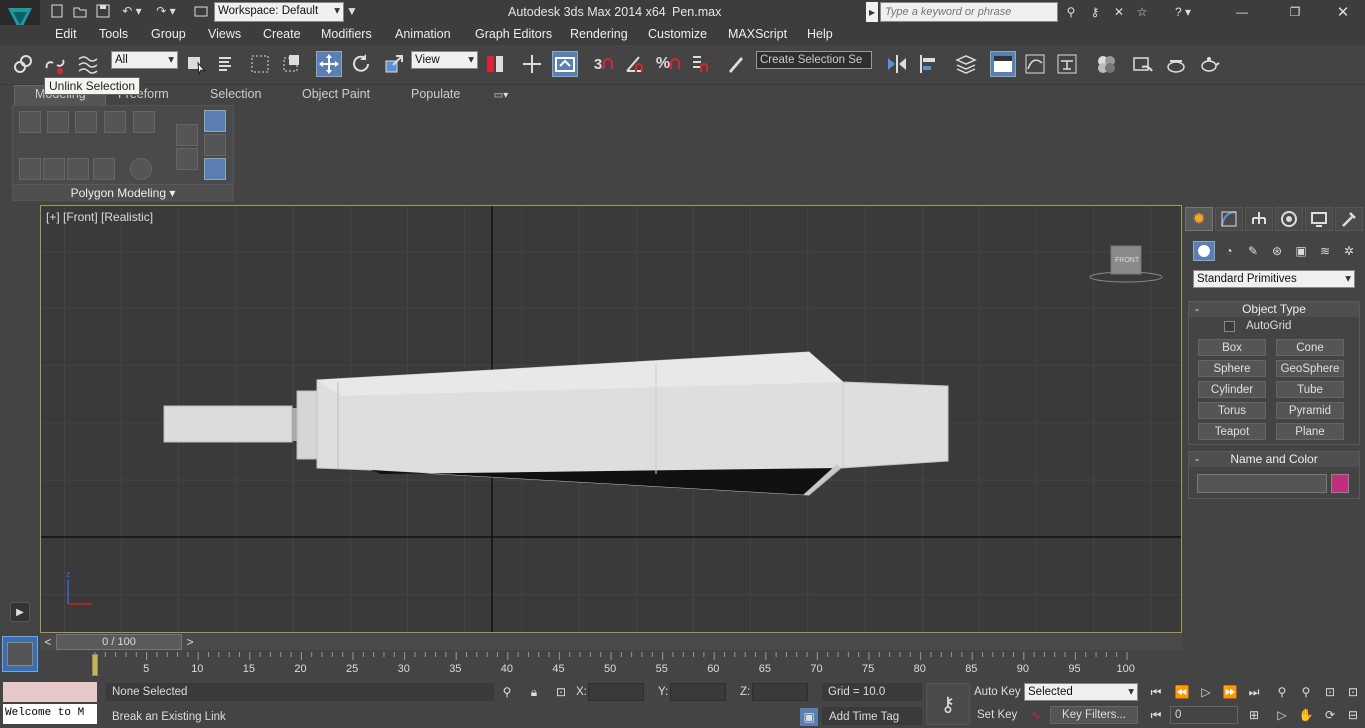  Describe the element at coordinates (969, 12) in the screenshot. I see `search-input` at that location.